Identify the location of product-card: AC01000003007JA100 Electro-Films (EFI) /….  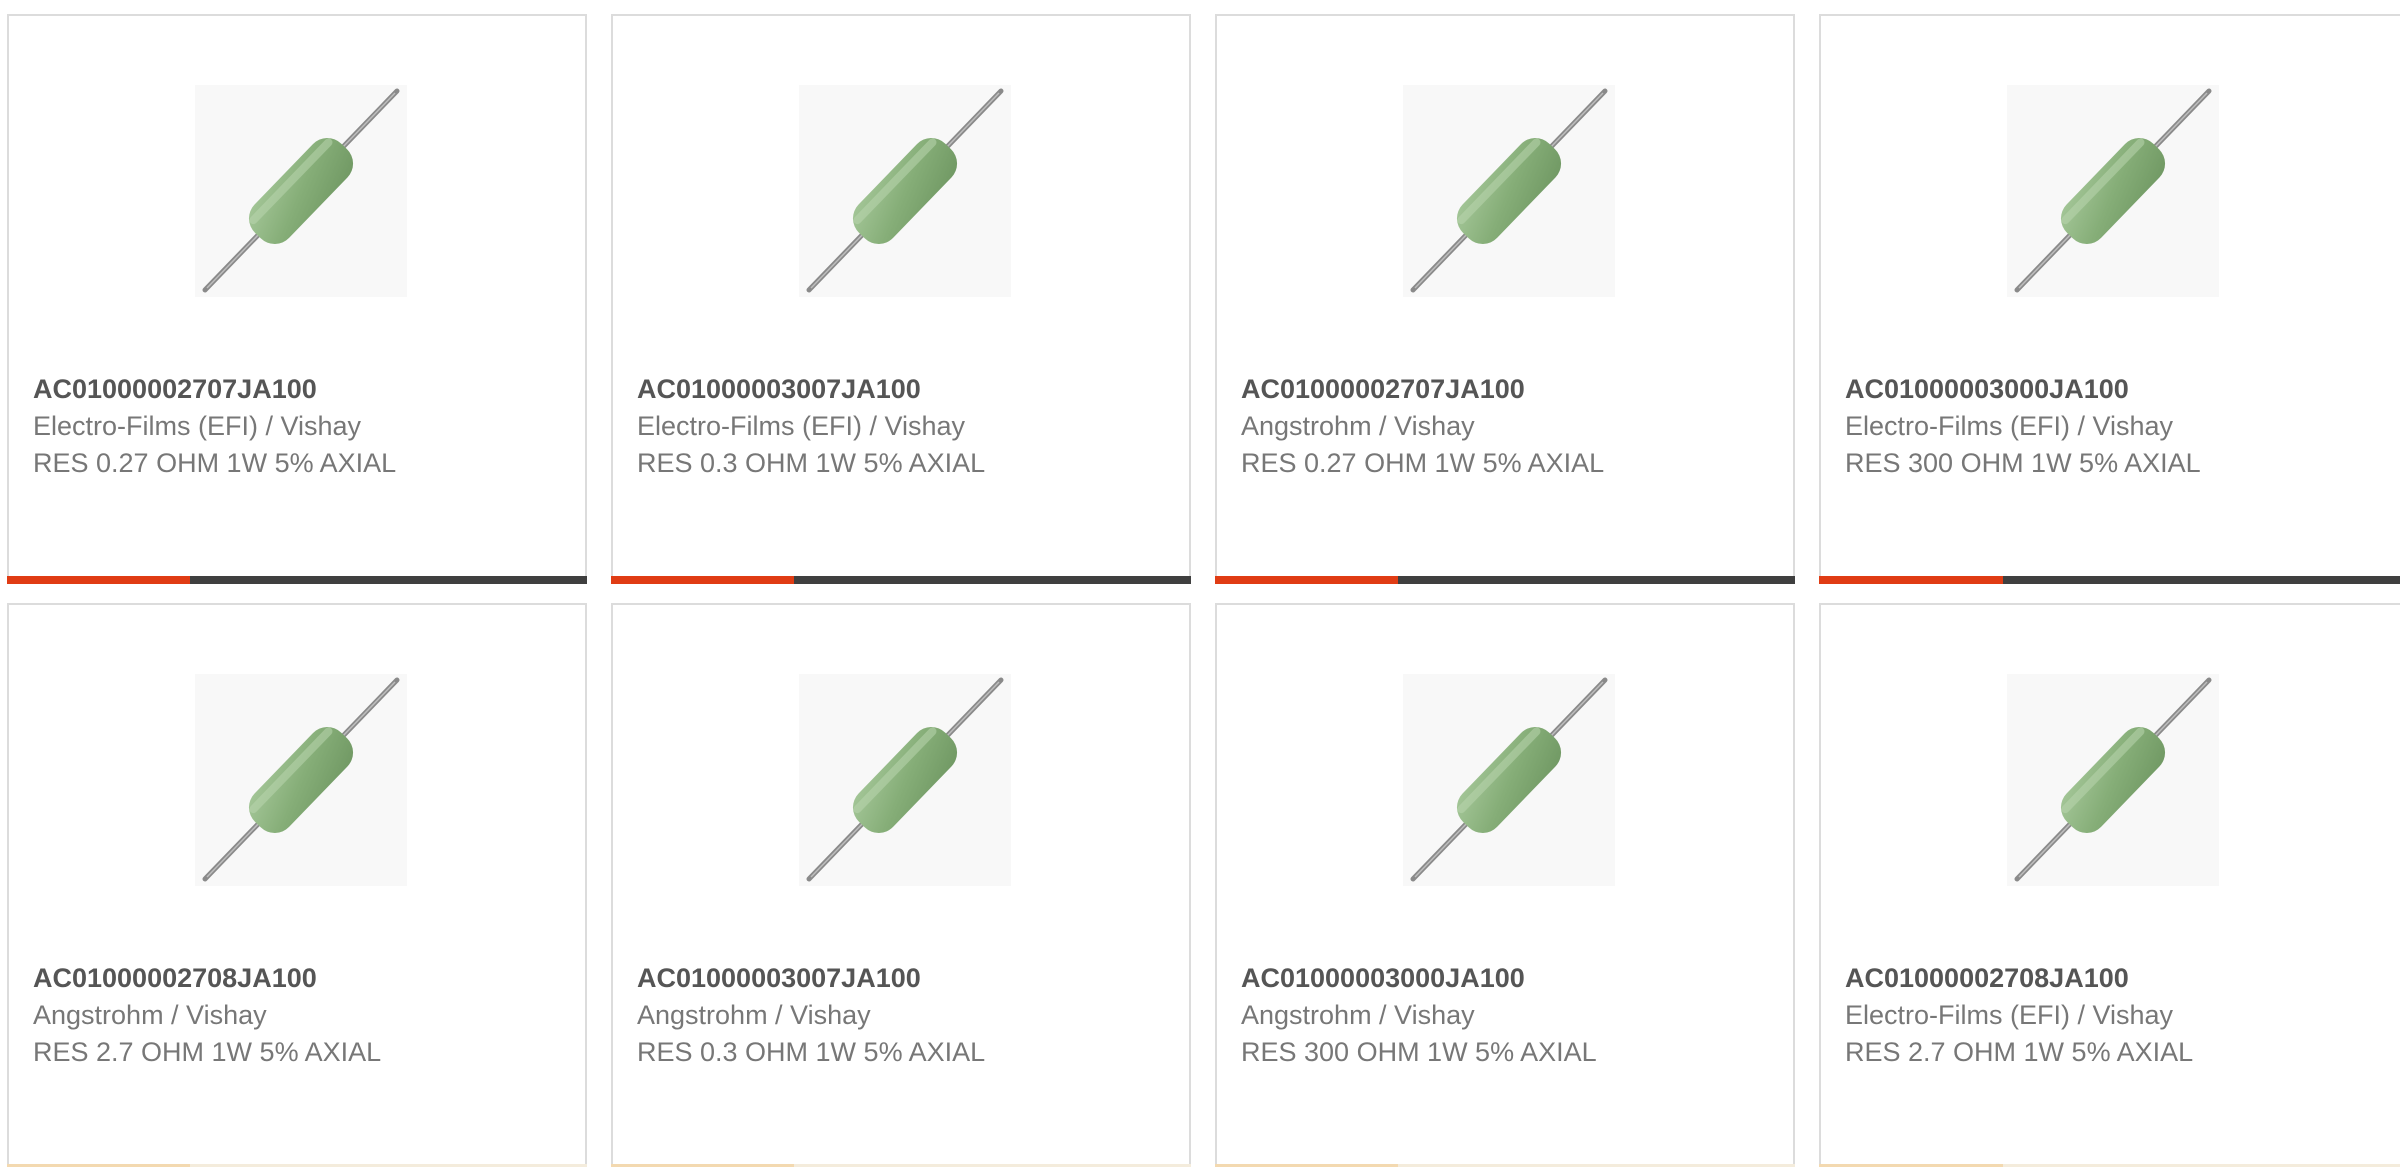
(901, 299).